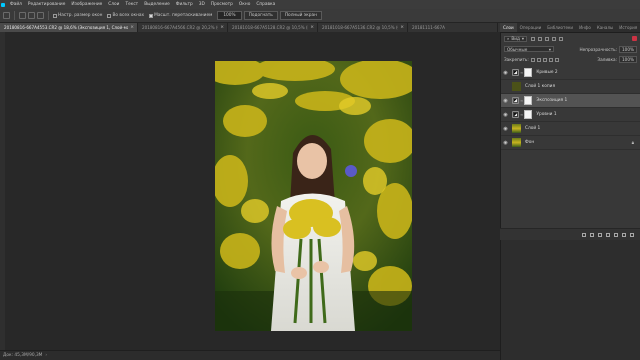  What do you see at coordinates (552, 100) in the screenshot?
I see `layer-name: Экспозиция 1` at bounding box center [552, 100].